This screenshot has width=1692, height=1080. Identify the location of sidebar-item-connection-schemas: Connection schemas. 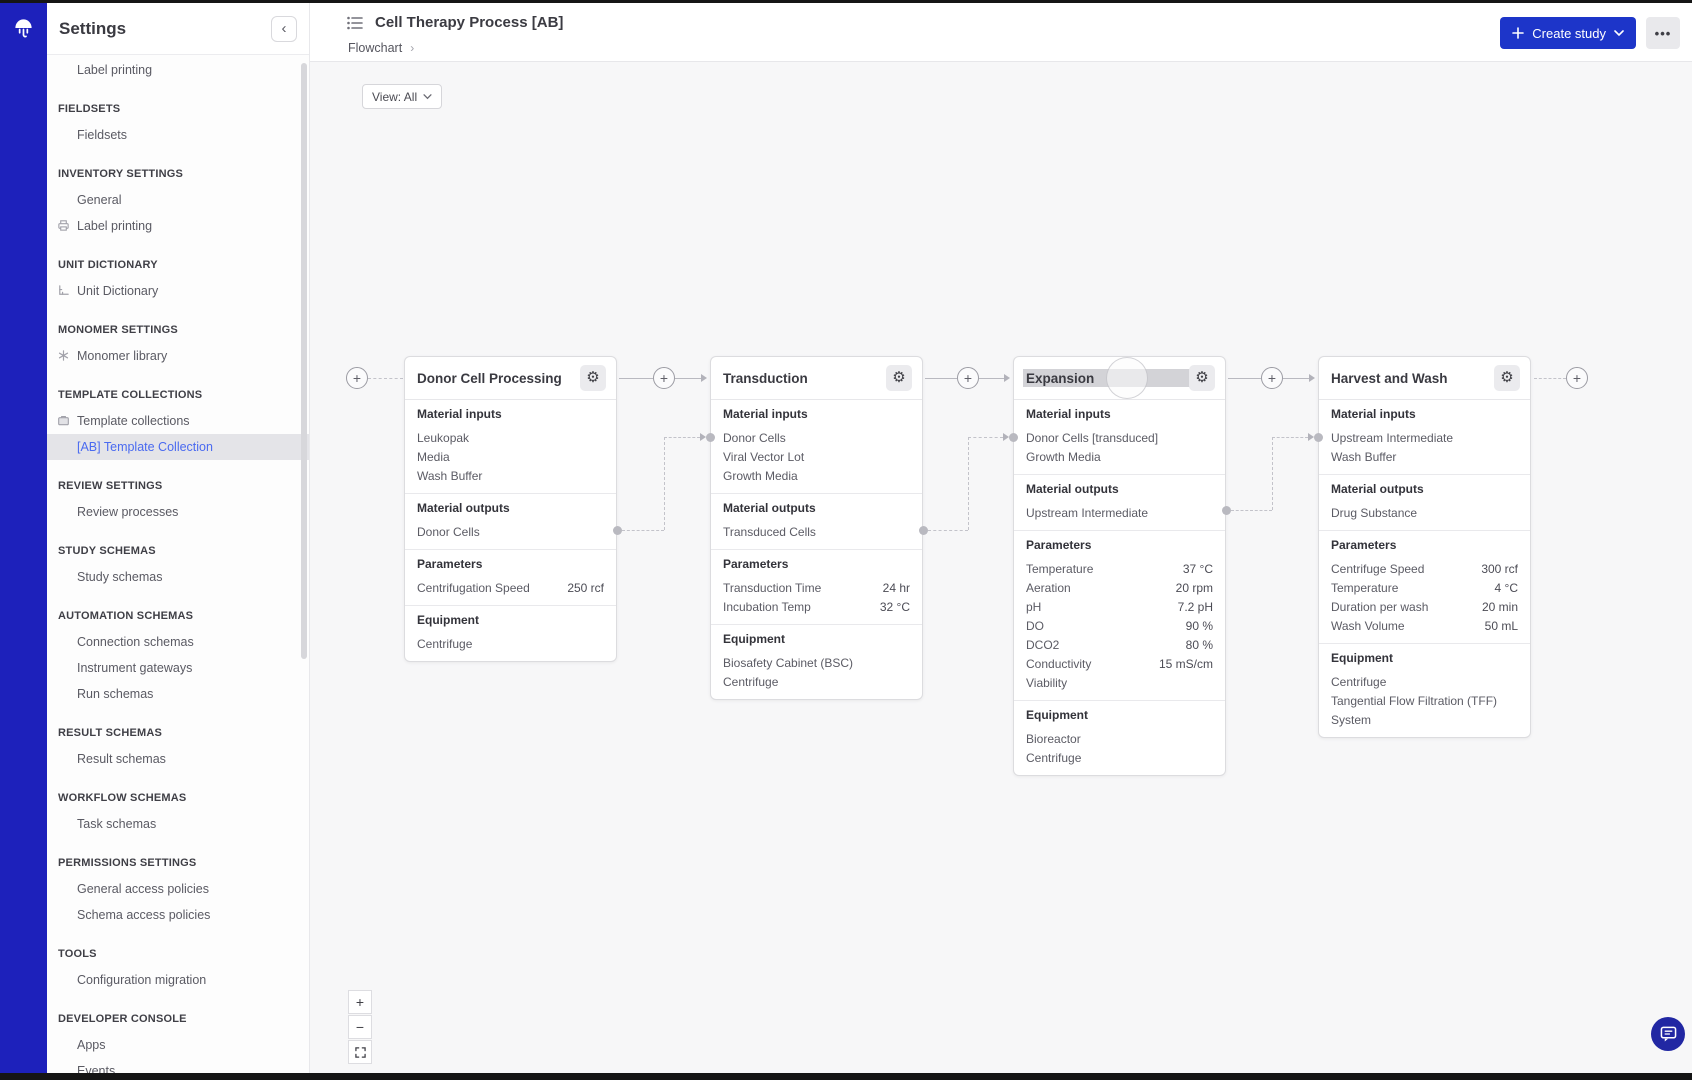
(178, 642).